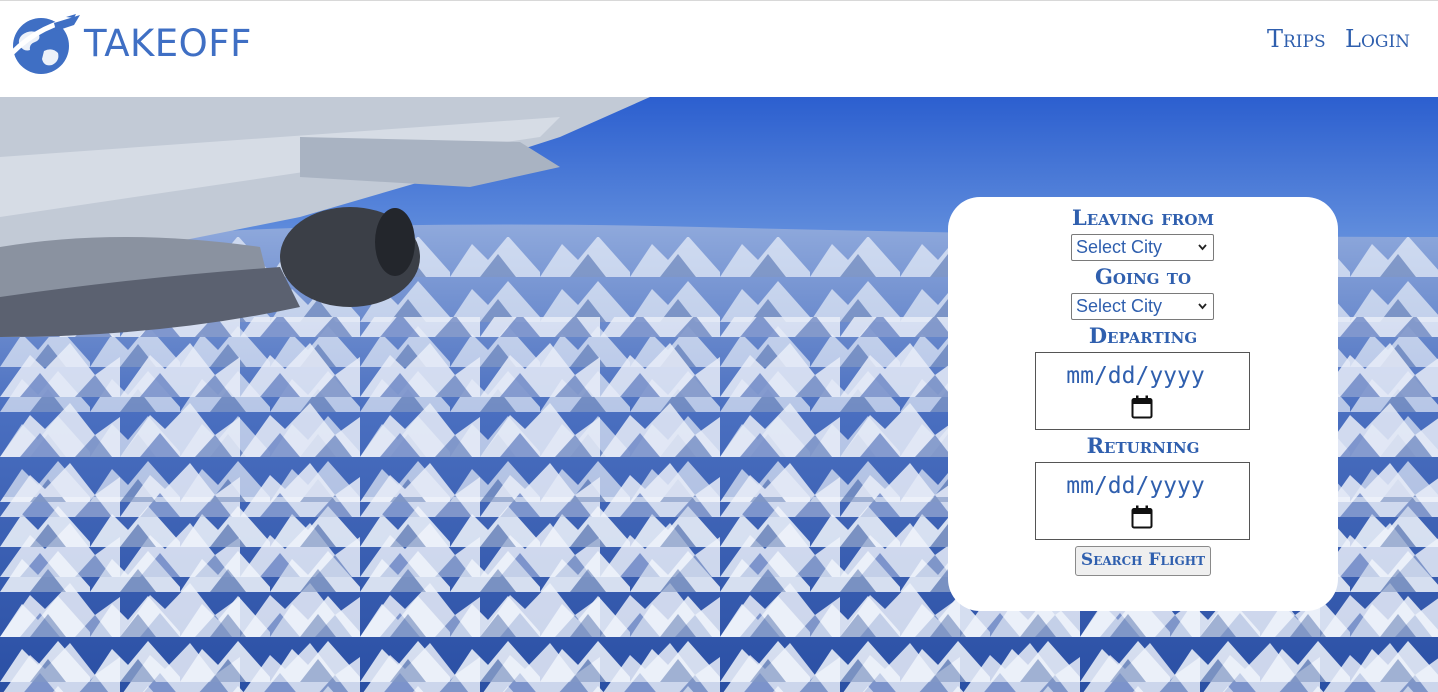  I want to click on going-to-label: Going to, so click(1143, 276).